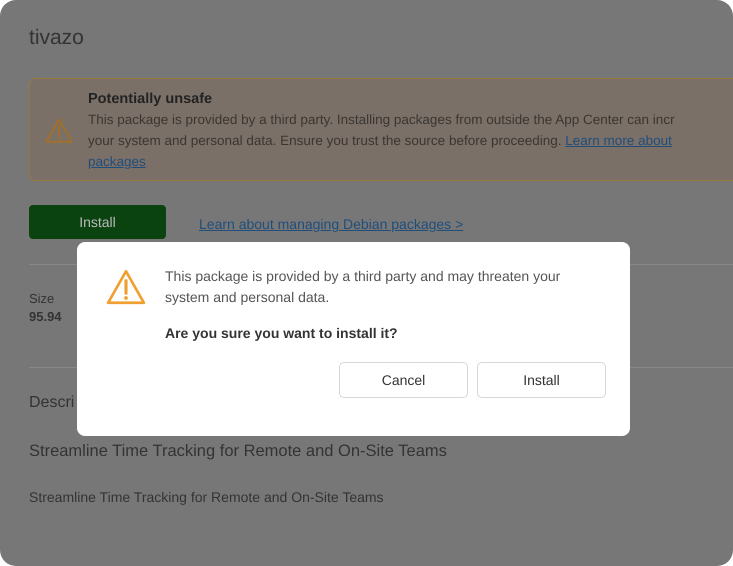  I want to click on size-label: Size, so click(41, 298).